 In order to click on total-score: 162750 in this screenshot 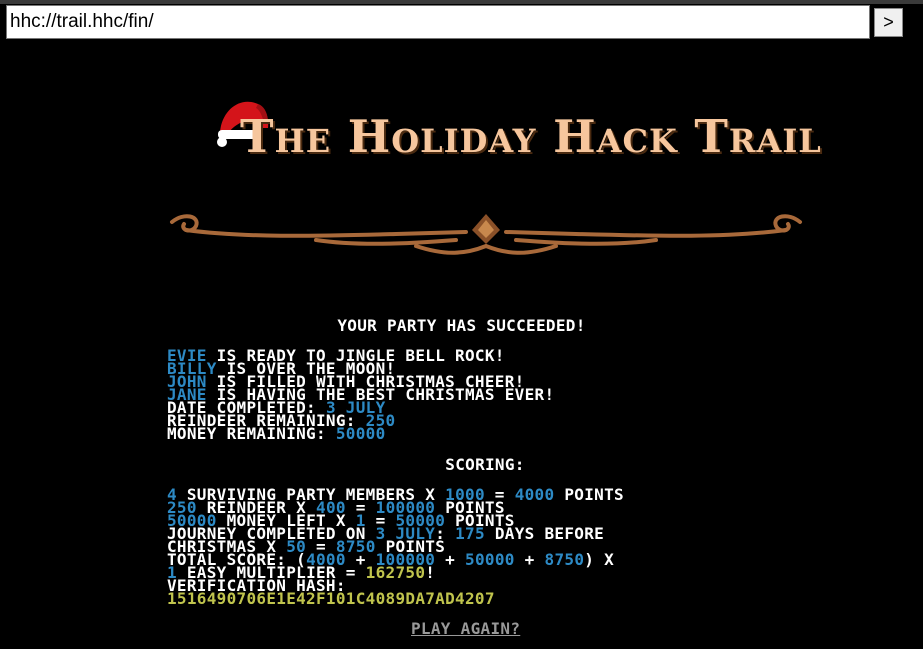, I will do `click(395, 572)`.